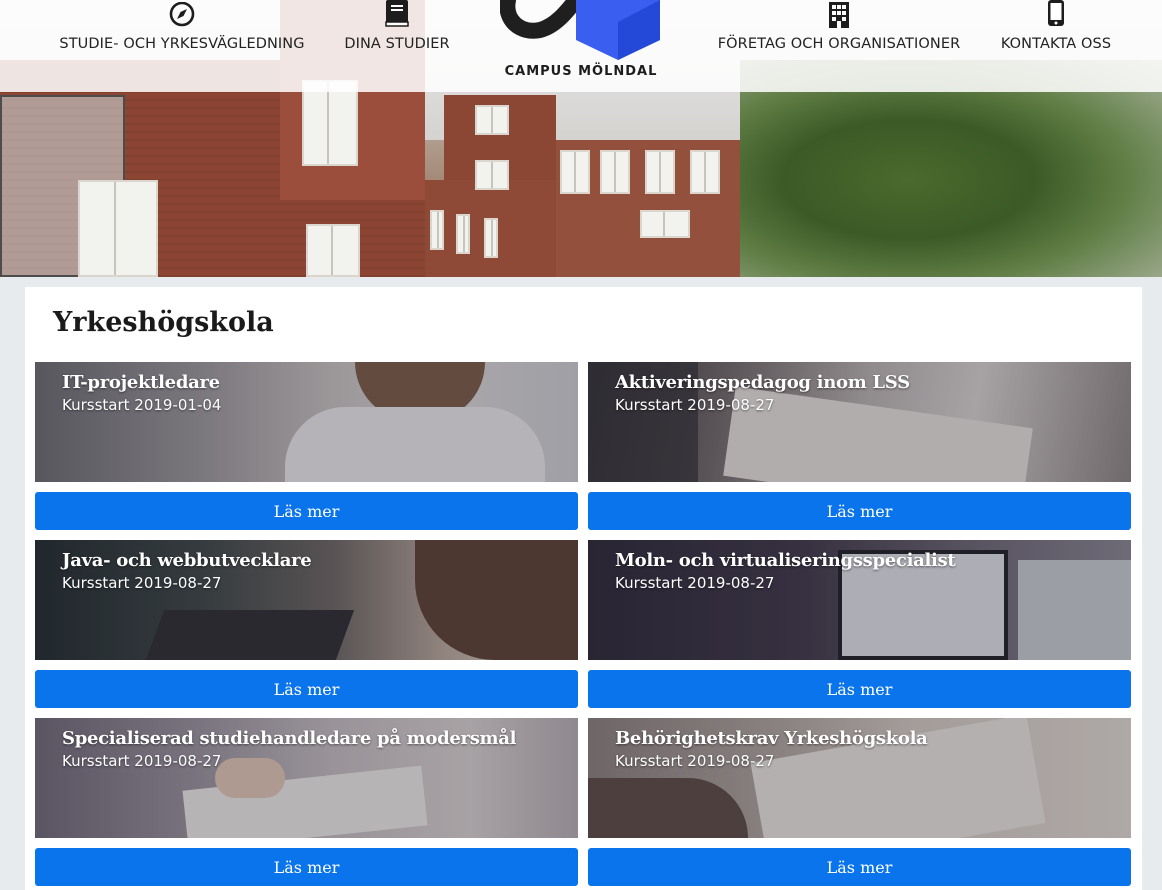 Image resolution: width=1162 pixels, height=890 pixels. What do you see at coordinates (182, 14) in the screenshot?
I see `compass-icon` at bounding box center [182, 14].